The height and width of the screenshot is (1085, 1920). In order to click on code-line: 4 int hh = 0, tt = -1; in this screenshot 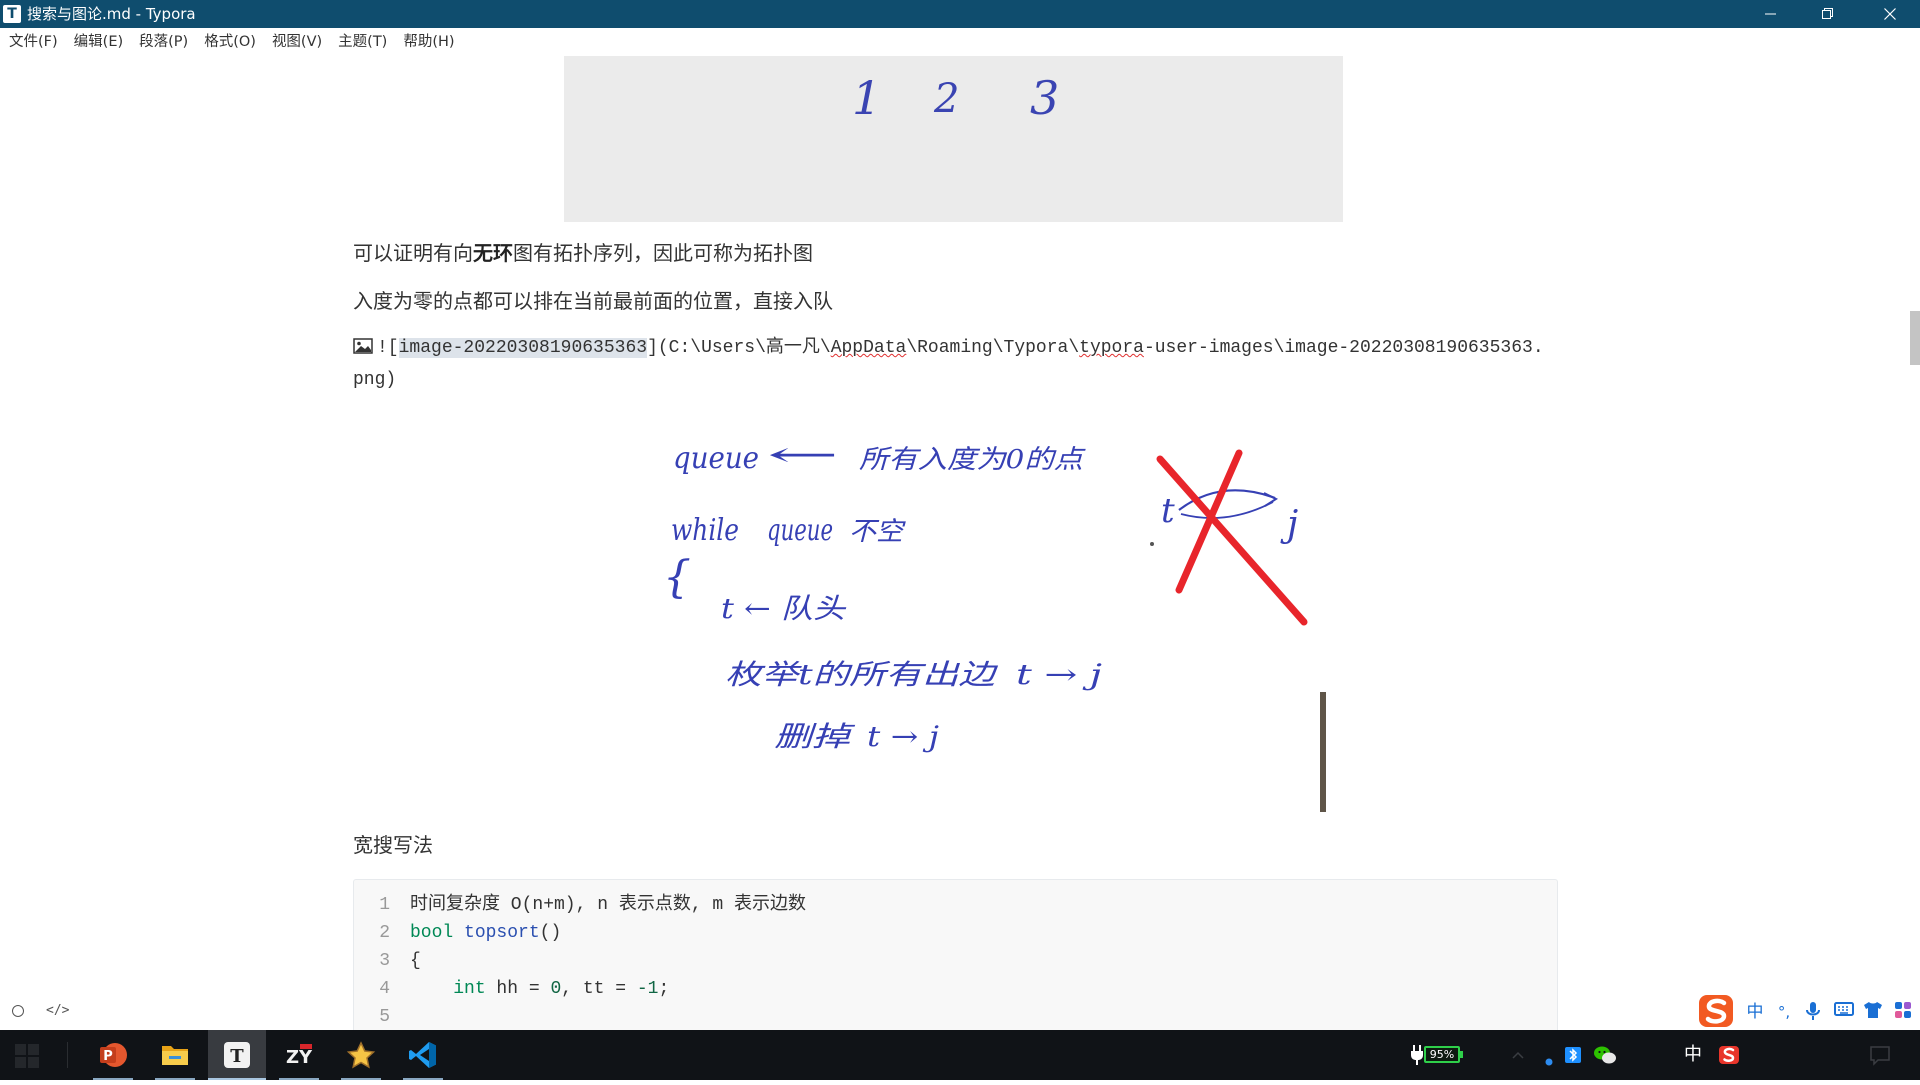, I will do `click(955, 989)`.